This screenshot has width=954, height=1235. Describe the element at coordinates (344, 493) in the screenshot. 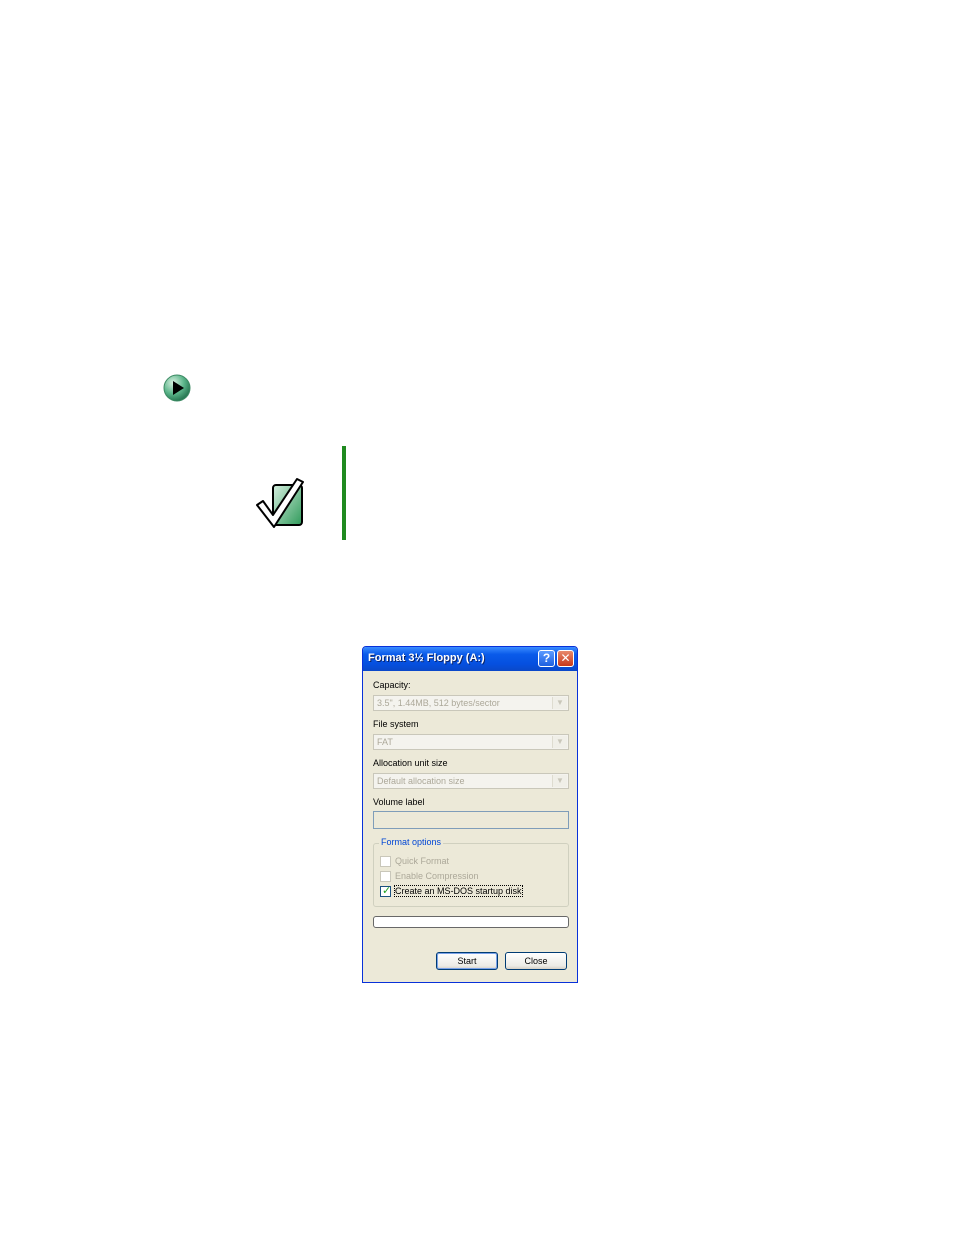

I see `callout-rule` at that location.